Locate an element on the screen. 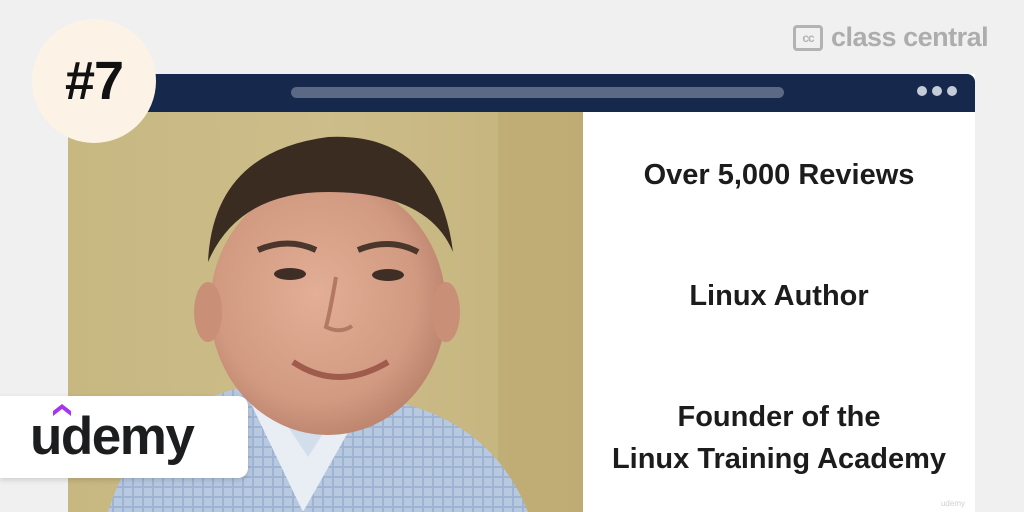  watermark: udemy is located at coordinates (952, 503).